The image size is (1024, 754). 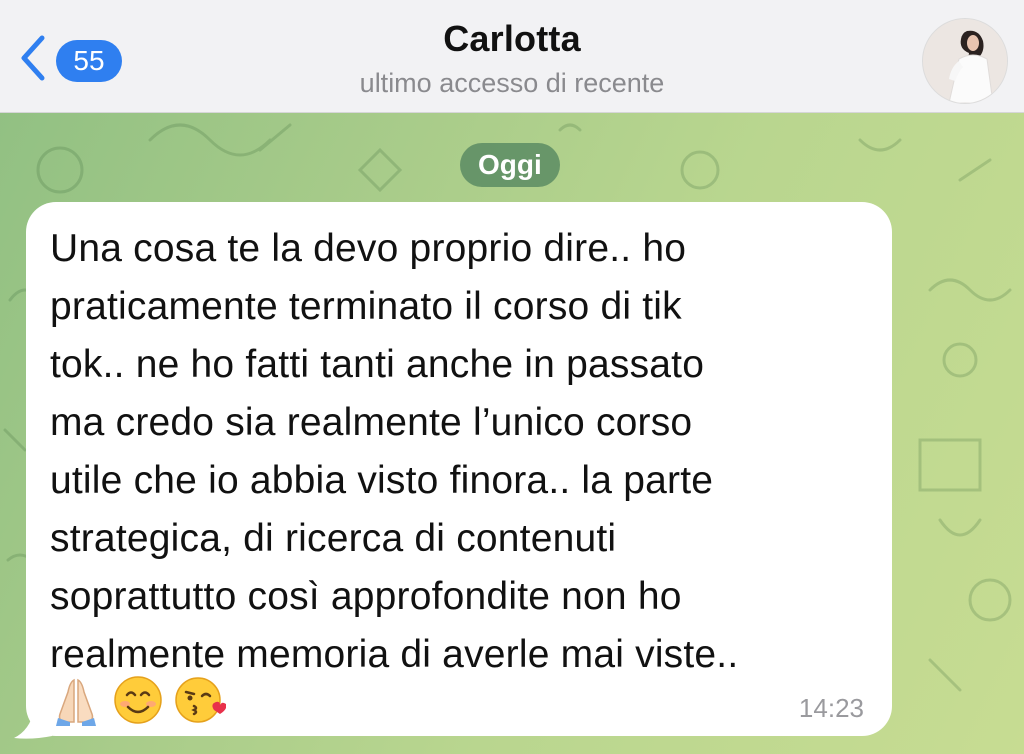 What do you see at coordinates (512, 39) in the screenshot?
I see `contact-name: Carlotta` at bounding box center [512, 39].